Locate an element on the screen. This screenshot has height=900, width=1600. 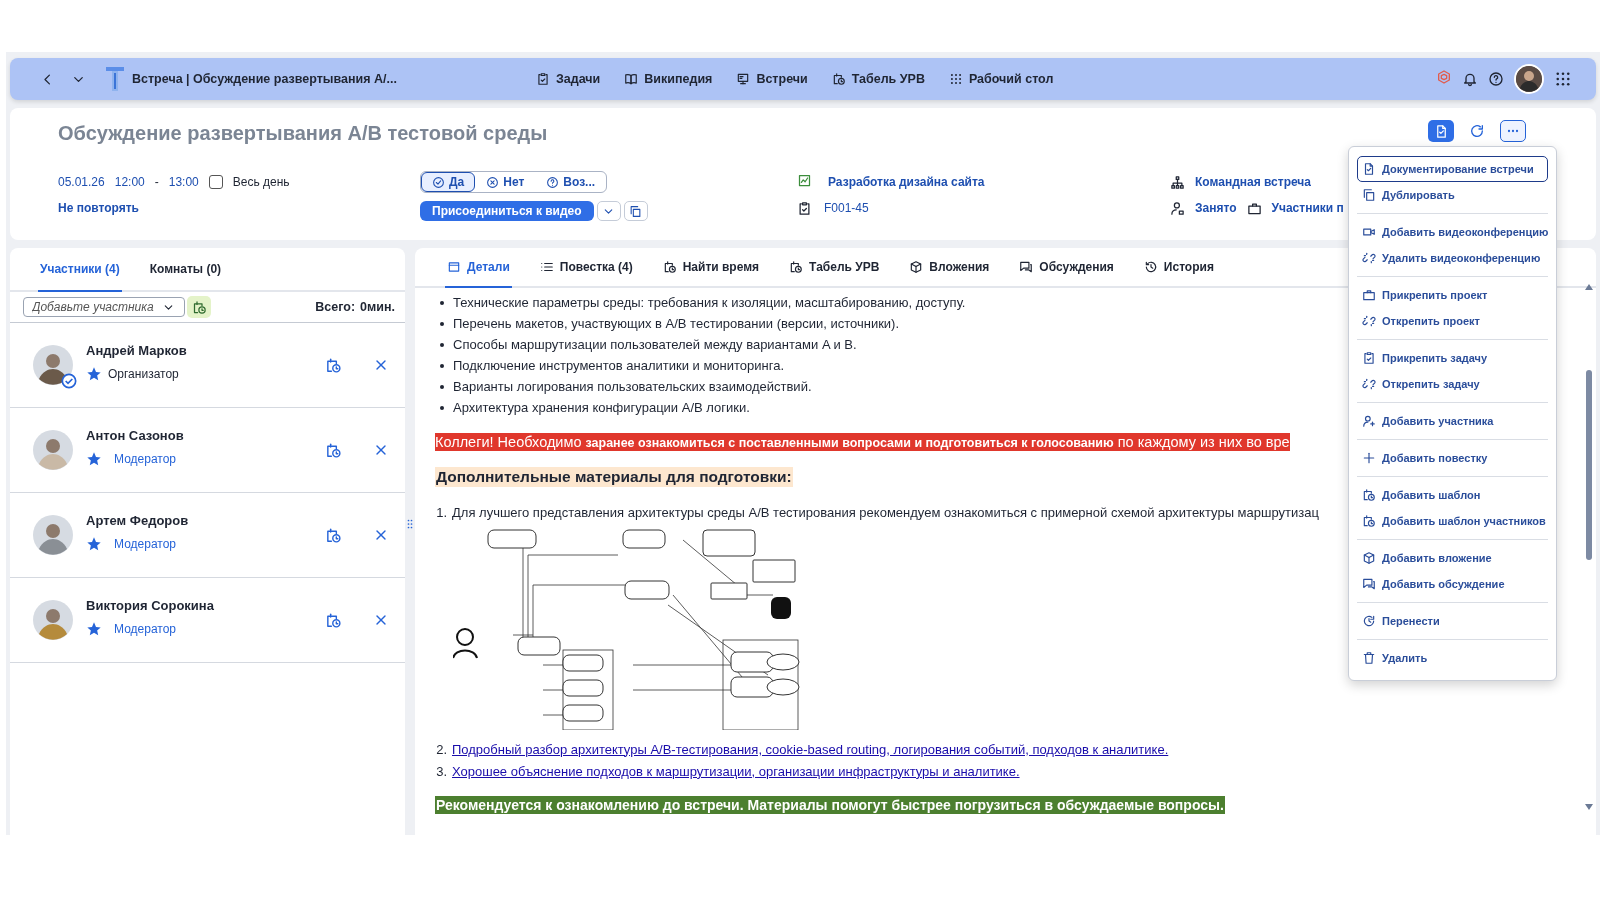
content-tab: Детали is located at coordinates (478, 268).